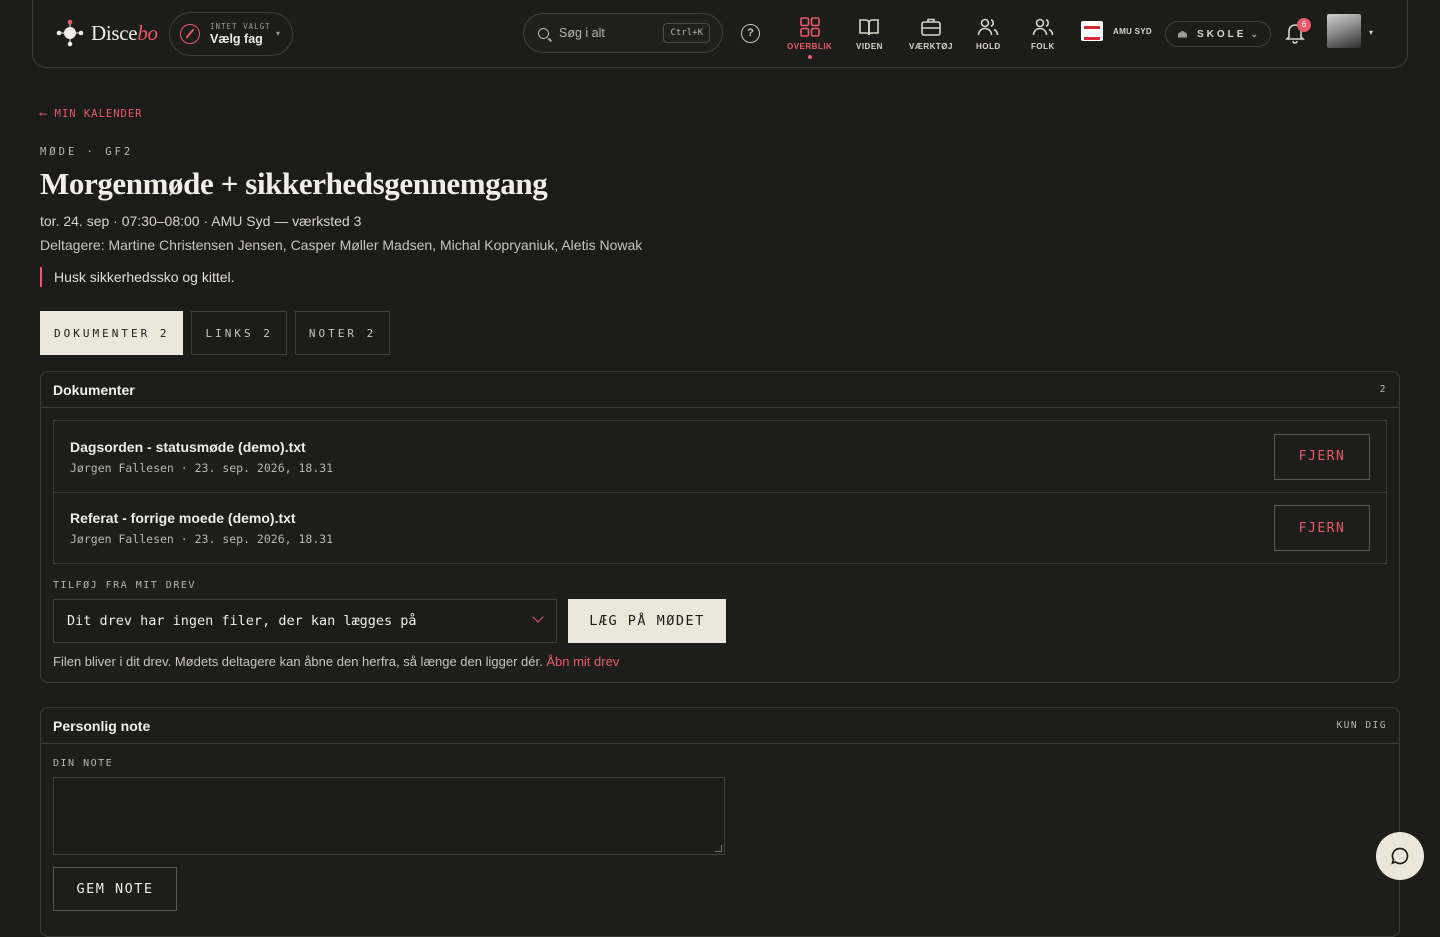  I want to click on nav-viden: VIDEN, so click(869, 38).